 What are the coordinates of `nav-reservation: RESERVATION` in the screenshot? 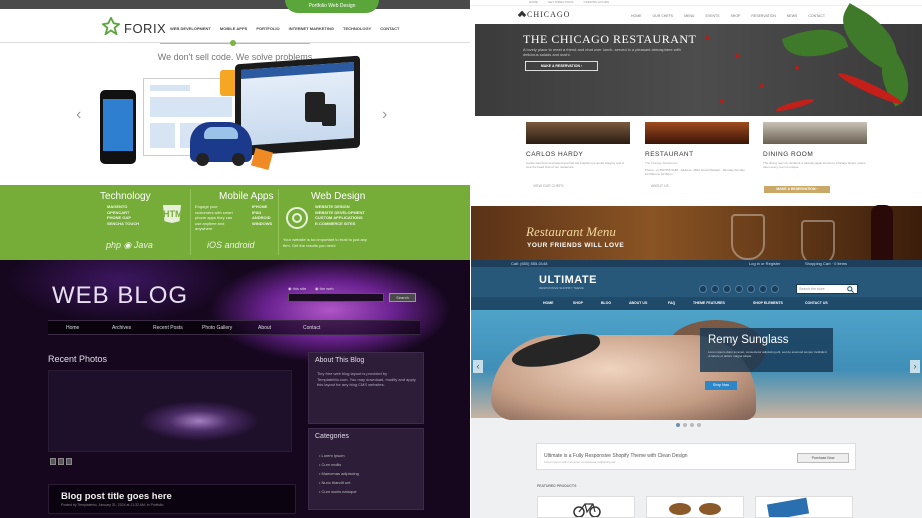 It's located at (763, 16).